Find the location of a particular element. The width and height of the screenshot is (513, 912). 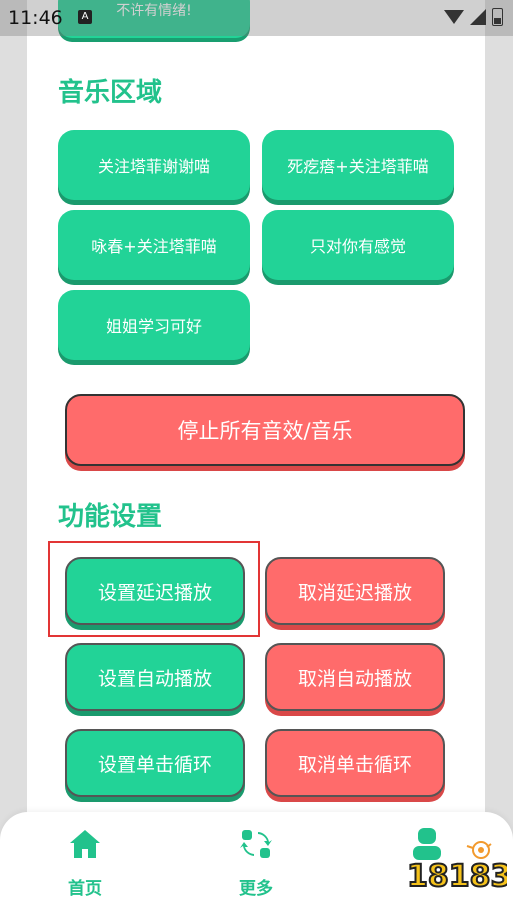

status-bar: 11:46 A is located at coordinates (256, 18).